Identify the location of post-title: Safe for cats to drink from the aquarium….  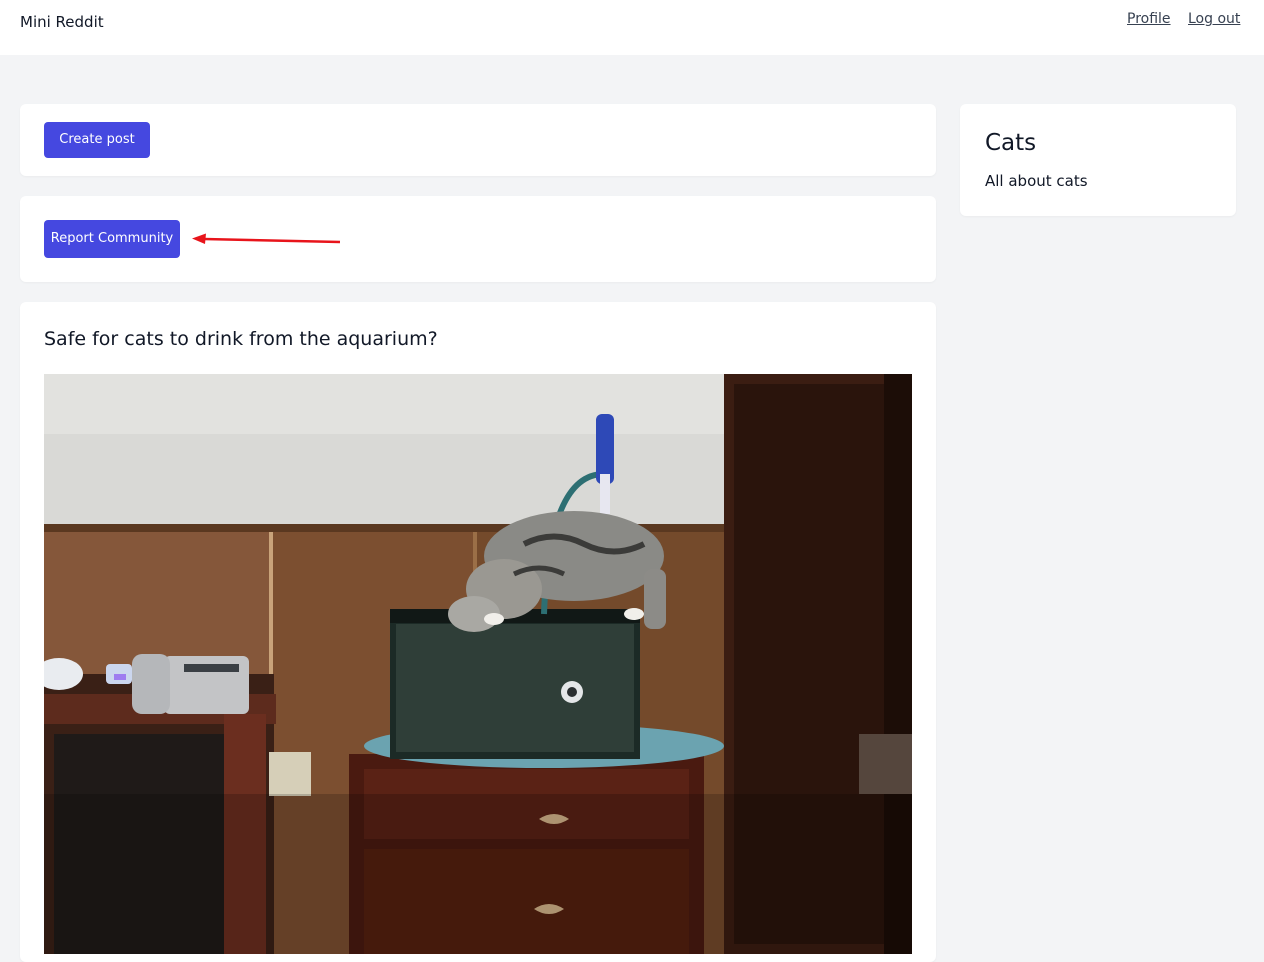
(241, 339).